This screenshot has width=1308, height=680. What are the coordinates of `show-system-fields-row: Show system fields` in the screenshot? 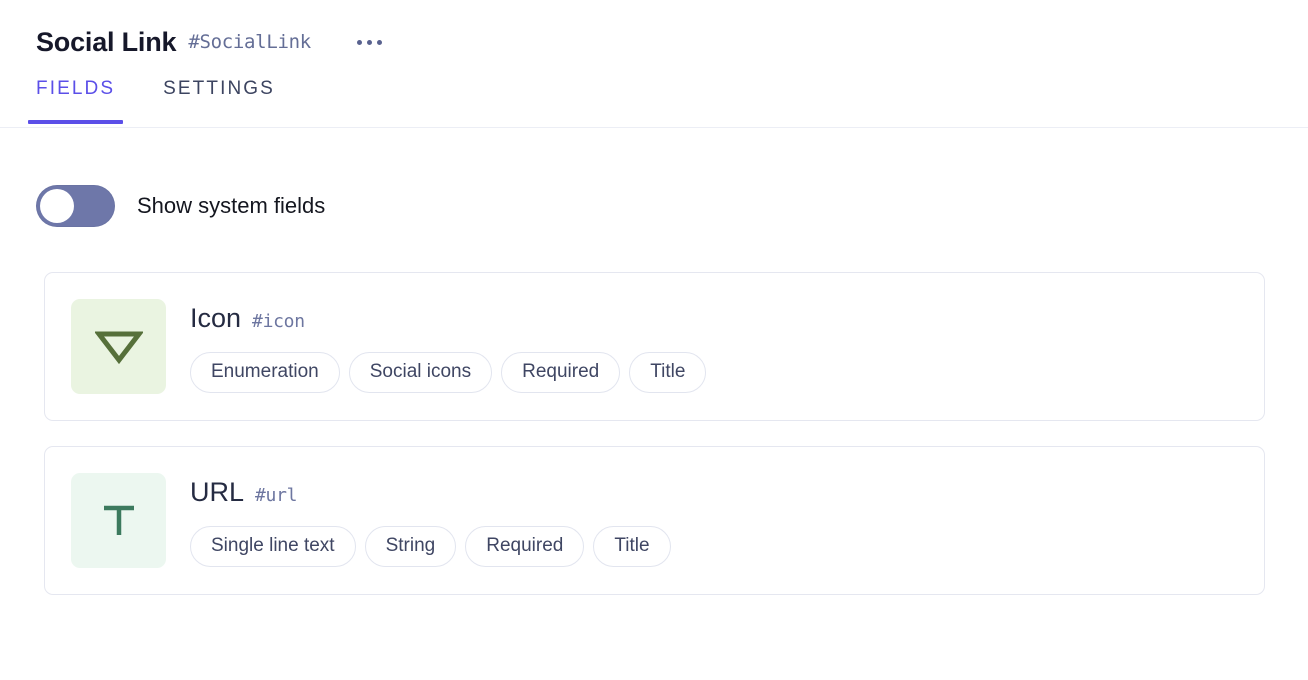 It's located at (654, 206).